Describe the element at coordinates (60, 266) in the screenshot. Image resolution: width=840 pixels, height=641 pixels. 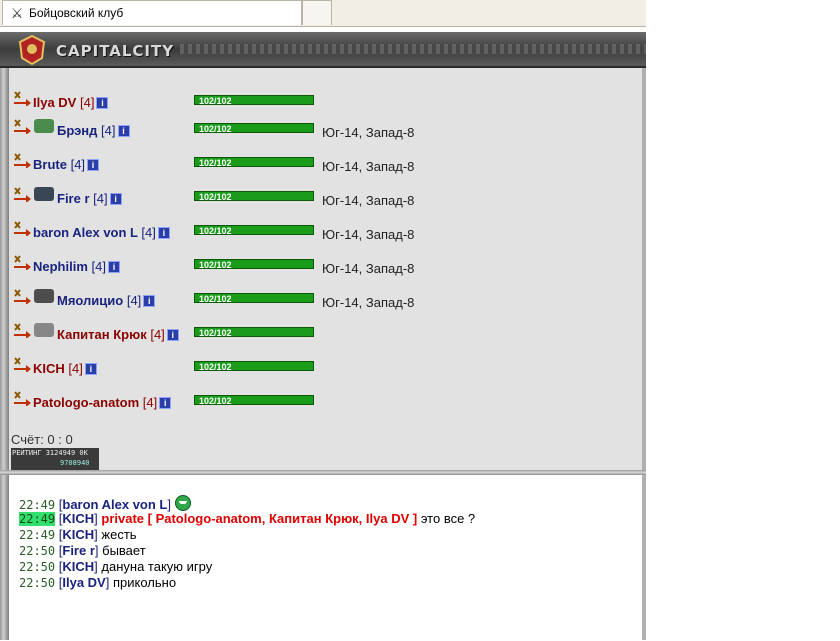
I see `player-nick: Nephilim` at that location.